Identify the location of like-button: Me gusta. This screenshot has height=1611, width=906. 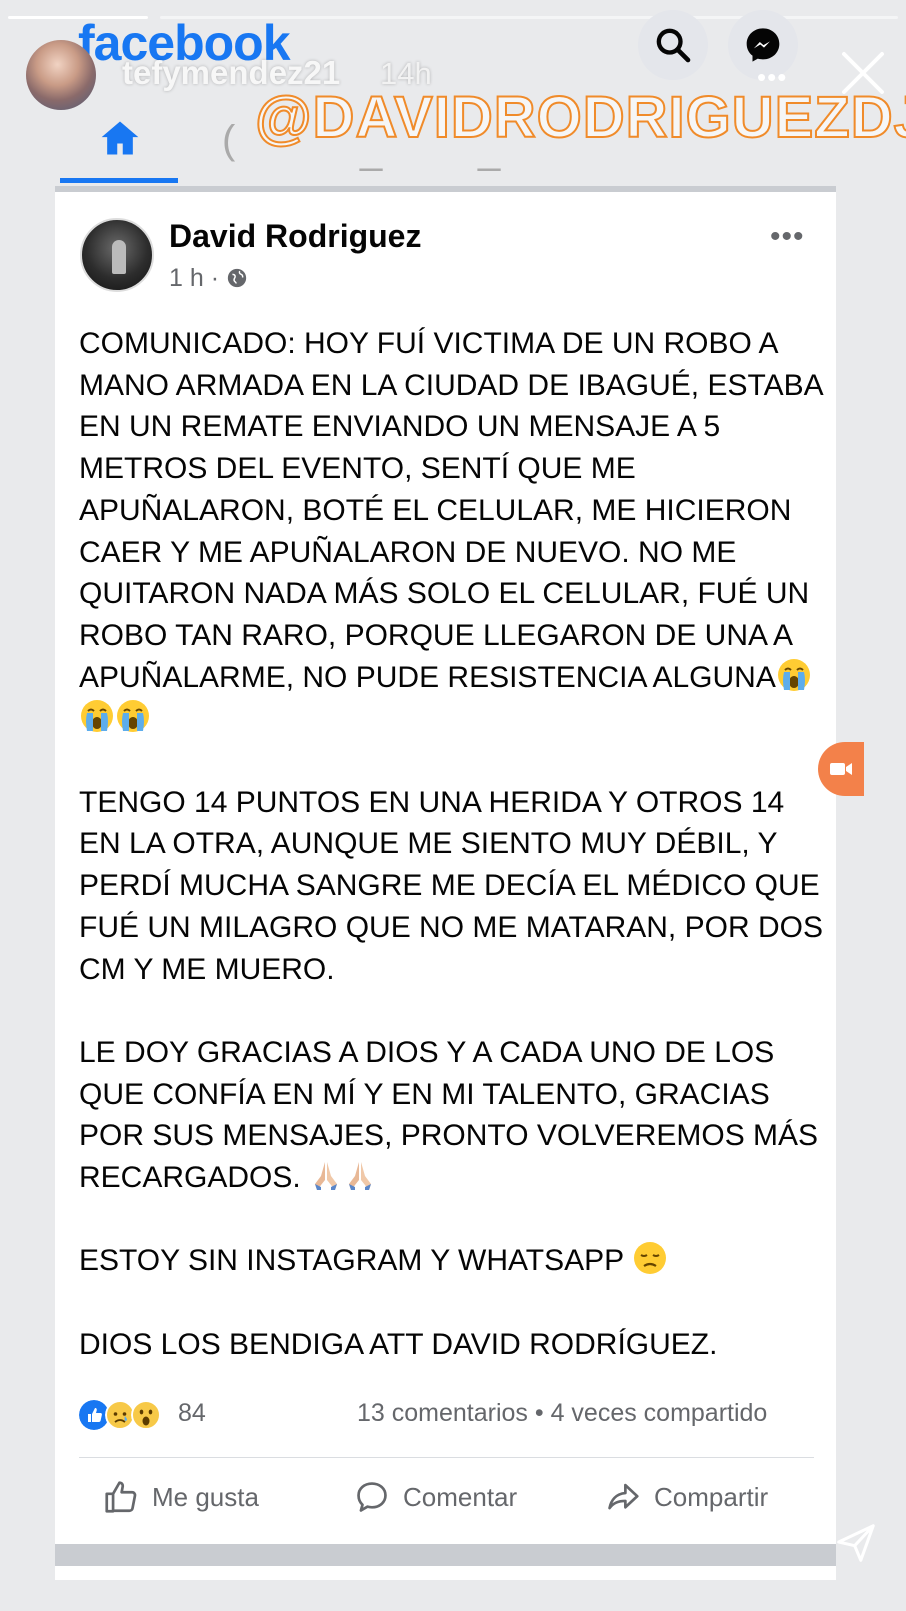
(180, 1497).